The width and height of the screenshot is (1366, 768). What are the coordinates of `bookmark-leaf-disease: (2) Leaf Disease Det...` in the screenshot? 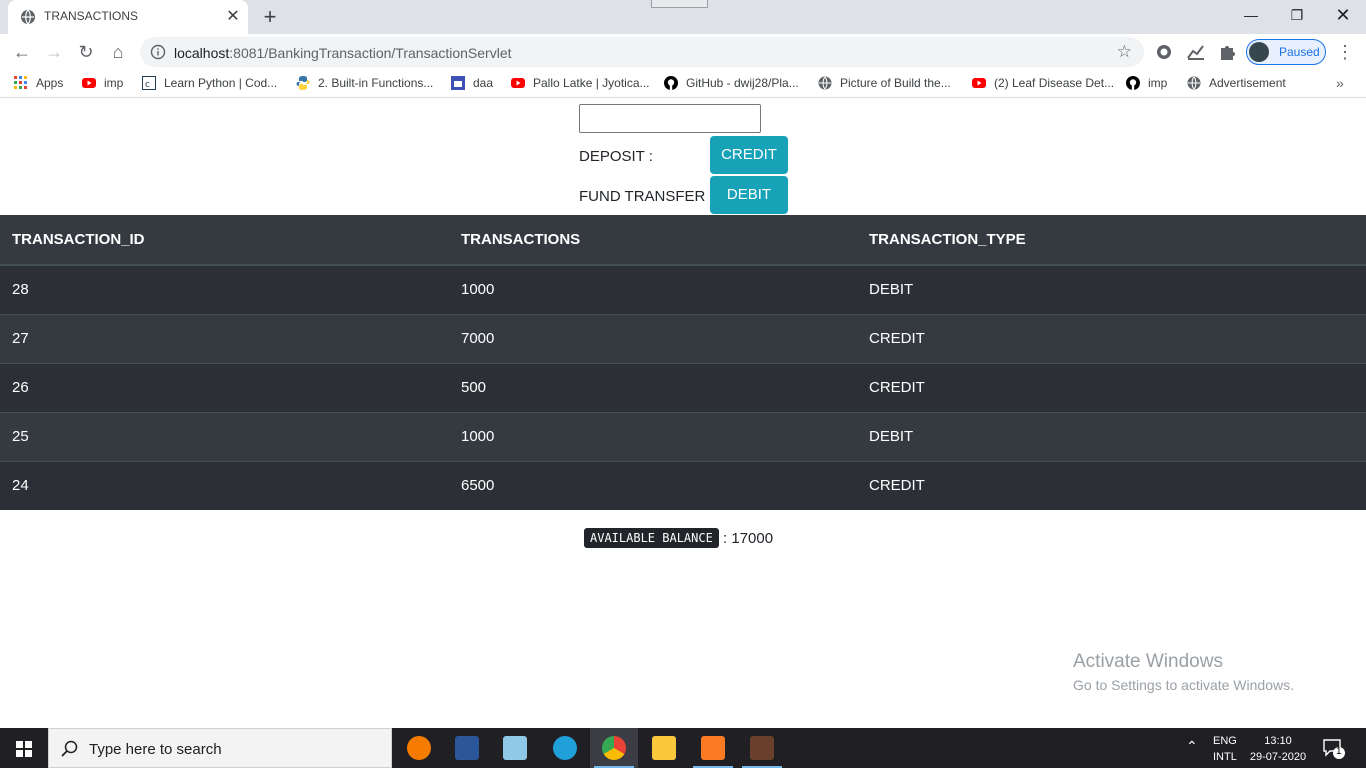 It's located at (1043, 84).